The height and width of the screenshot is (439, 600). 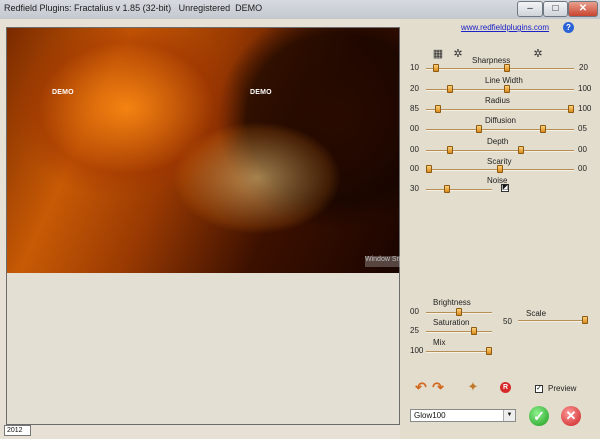 I want to click on depth-max: 00, so click(x=582, y=149).